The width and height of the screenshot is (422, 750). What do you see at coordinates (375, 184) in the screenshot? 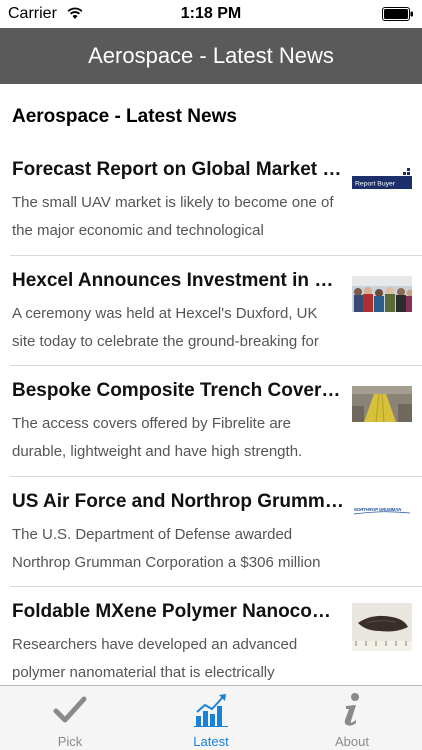
I see `report-buyer-logo-text: Report Buyer` at bounding box center [375, 184].